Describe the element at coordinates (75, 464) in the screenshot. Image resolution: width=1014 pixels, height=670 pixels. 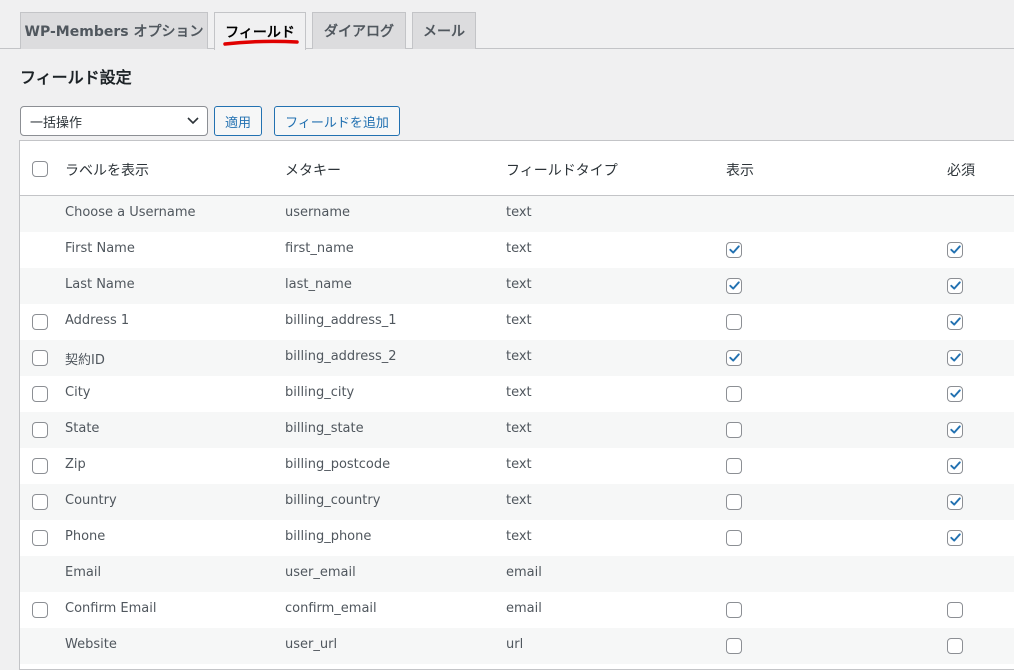
I see `field-label: Zip` at that location.